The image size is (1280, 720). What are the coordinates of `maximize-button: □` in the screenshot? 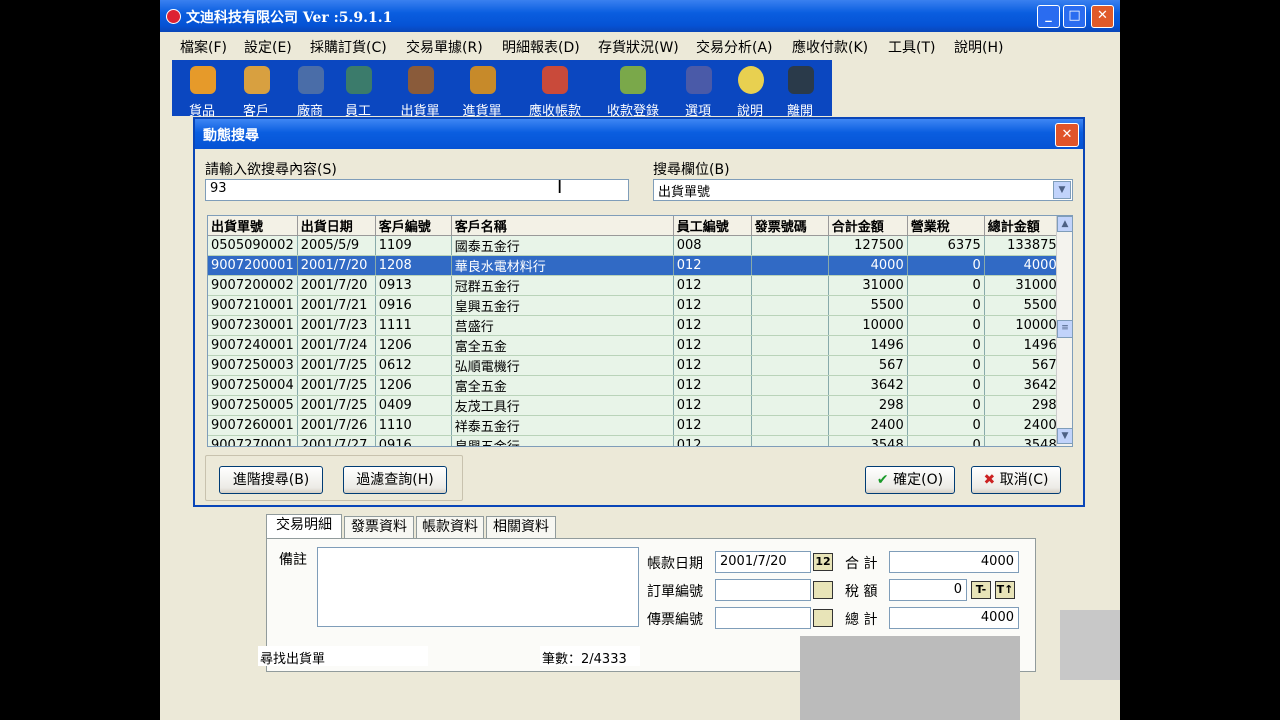 It's located at (1074, 16).